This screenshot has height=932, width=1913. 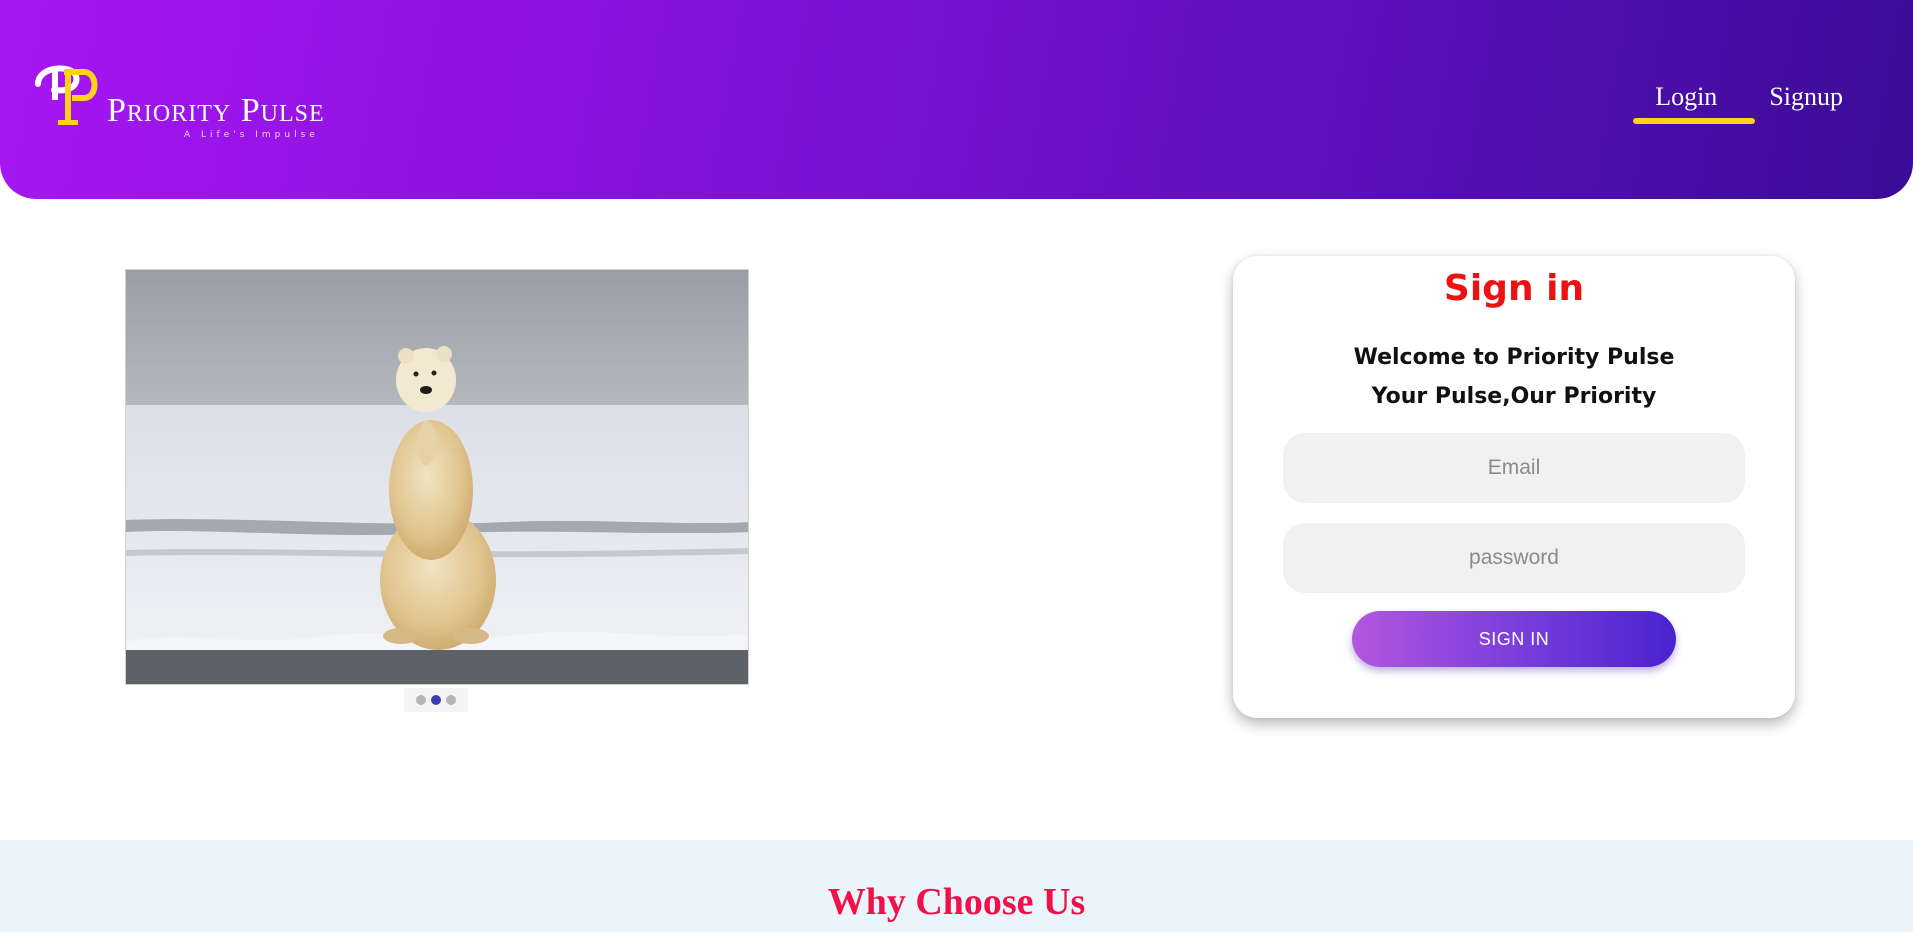 I want to click on image-carousel, so click(x=437, y=477).